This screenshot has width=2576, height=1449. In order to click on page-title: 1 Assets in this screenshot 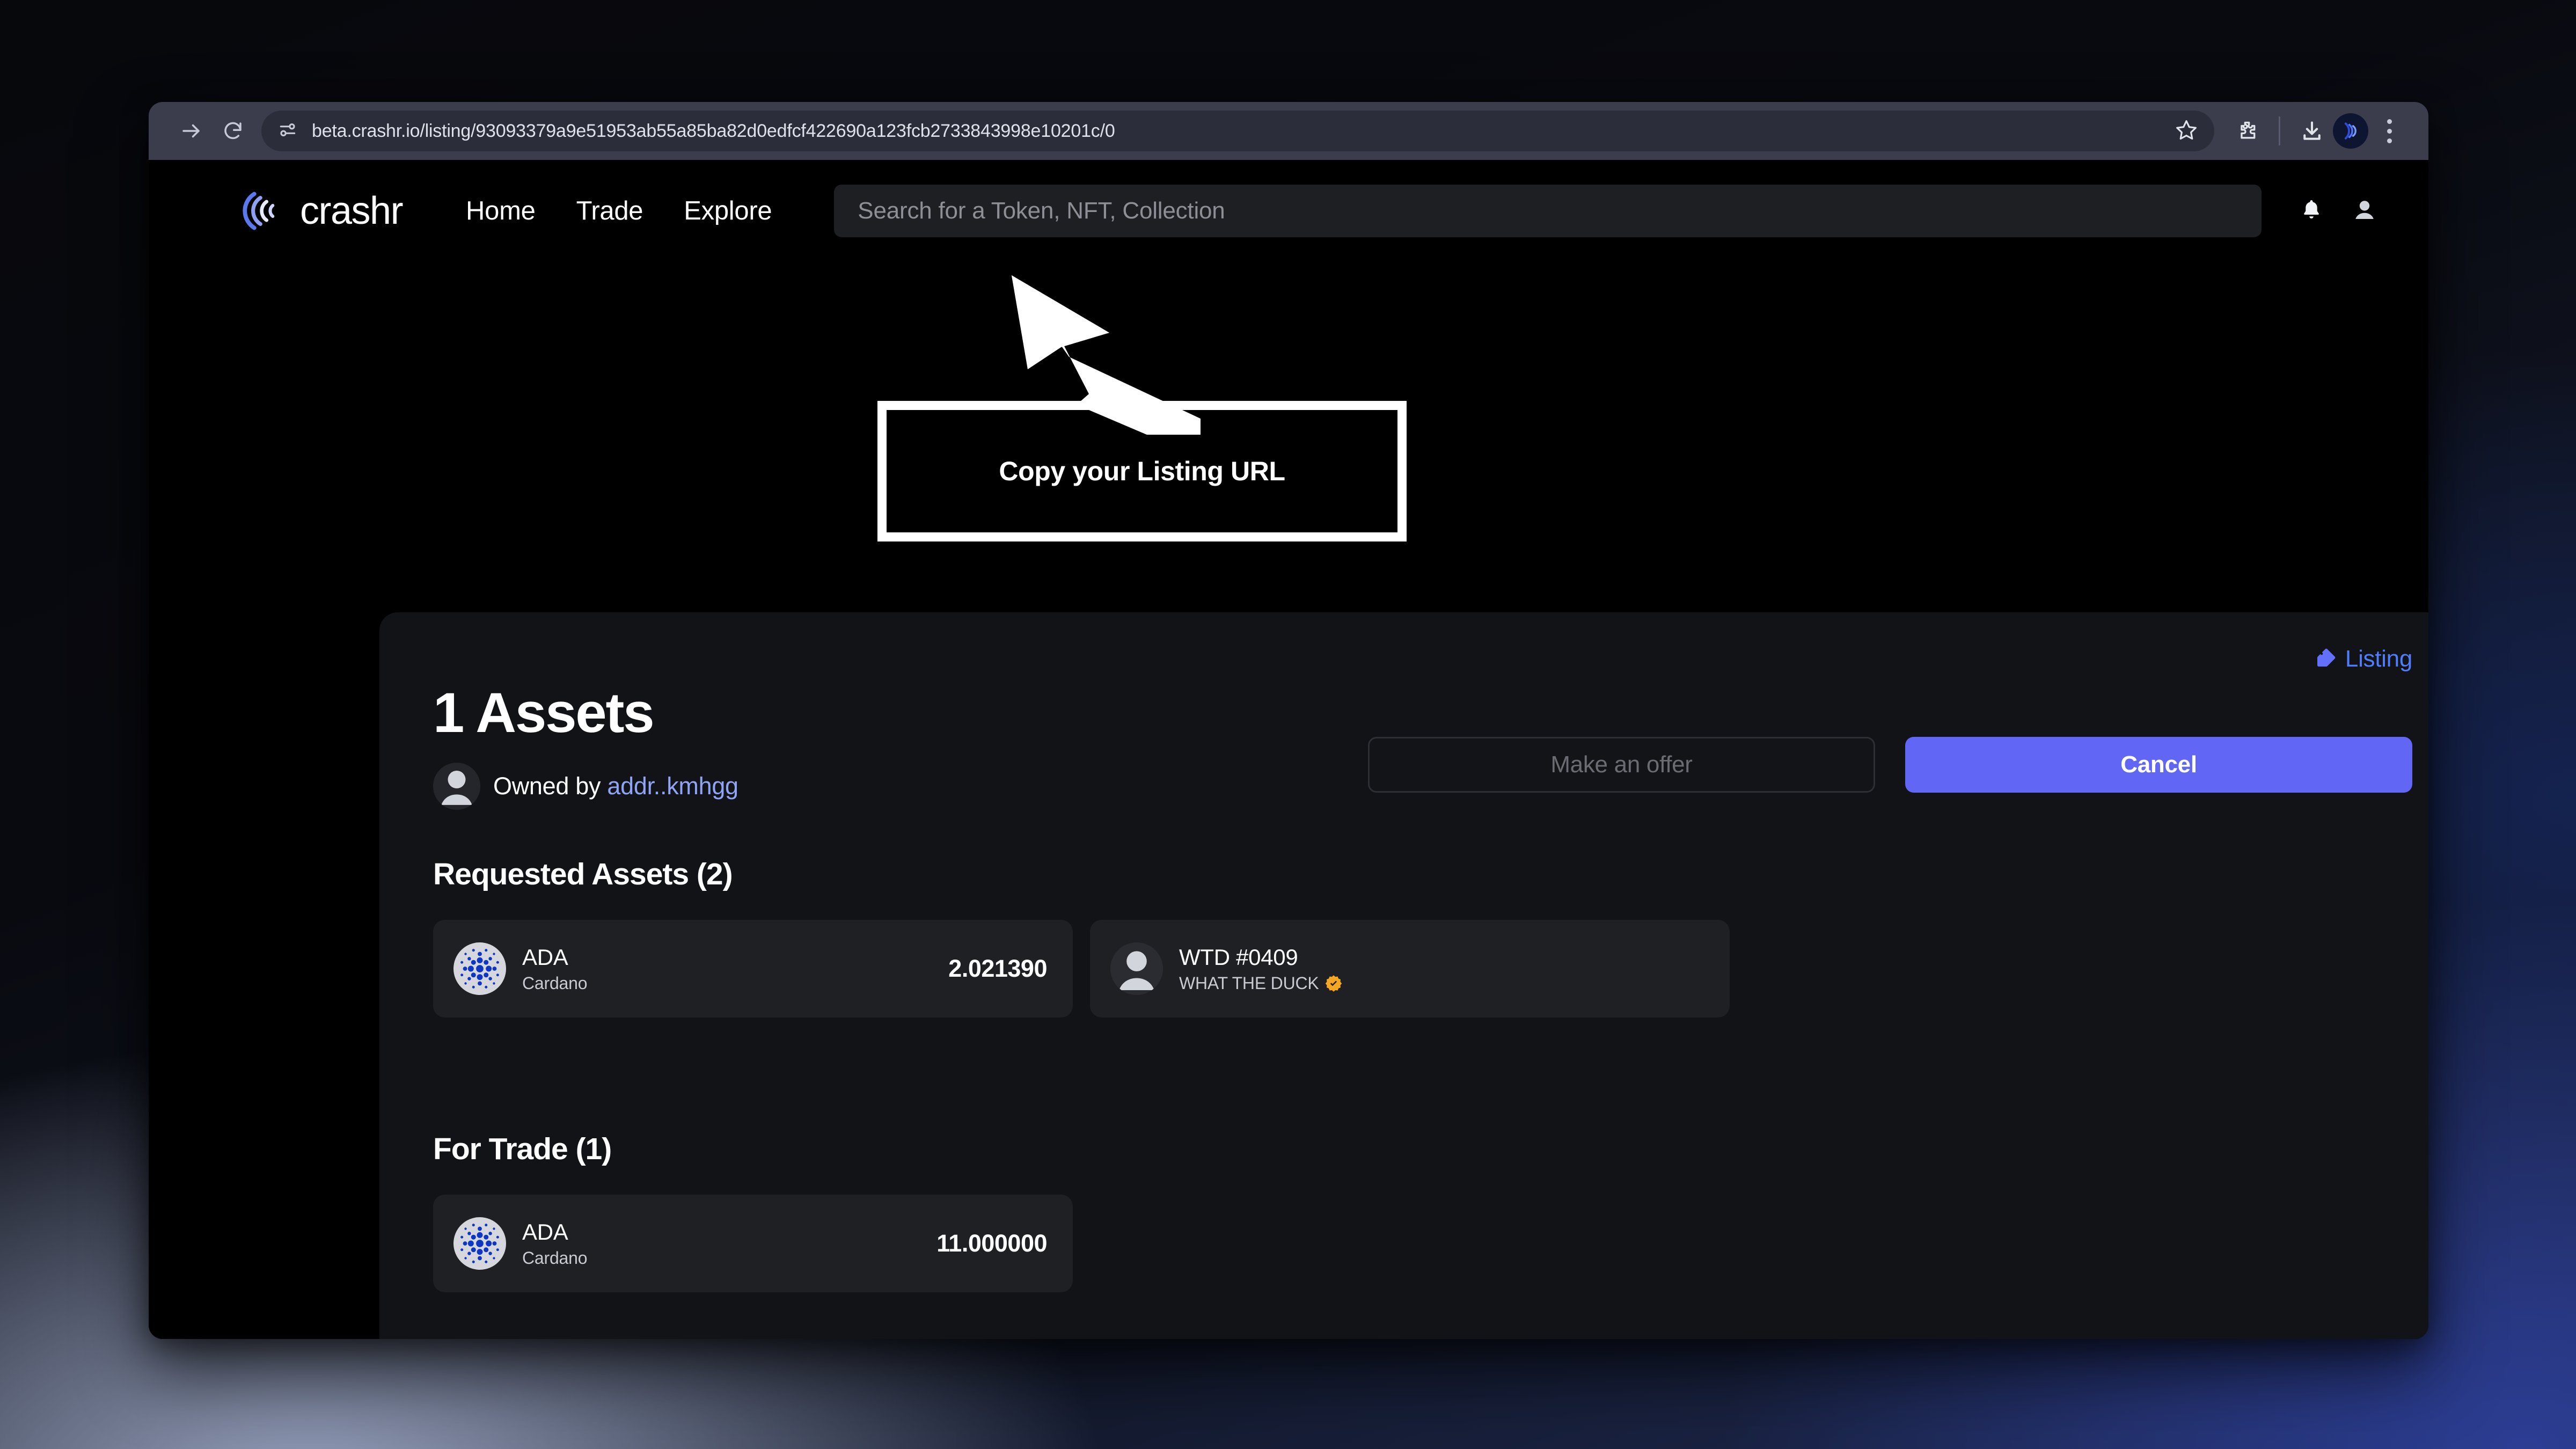, I will do `click(544, 713)`.